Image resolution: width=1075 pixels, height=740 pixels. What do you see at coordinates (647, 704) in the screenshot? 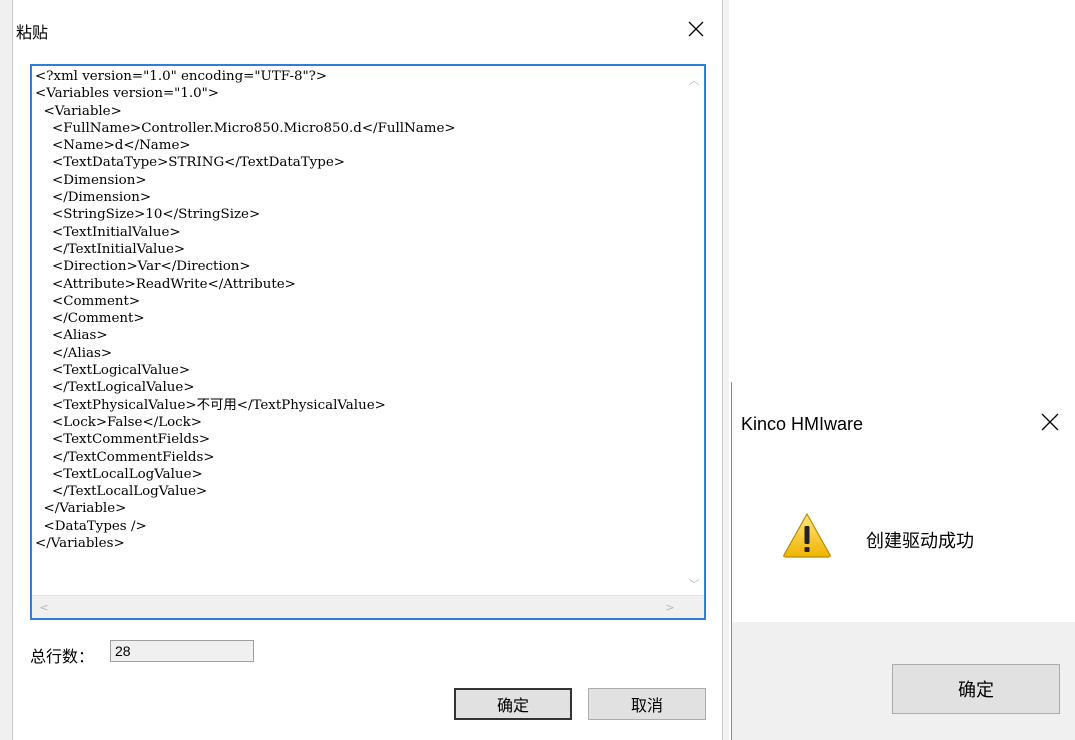
I see `cancel-button: 取消` at bounding box center [647, 704].